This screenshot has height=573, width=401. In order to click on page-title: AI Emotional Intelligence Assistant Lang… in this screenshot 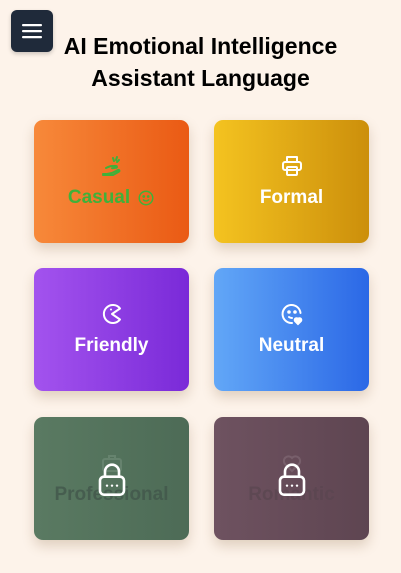, I will do `click(200, 62)`.